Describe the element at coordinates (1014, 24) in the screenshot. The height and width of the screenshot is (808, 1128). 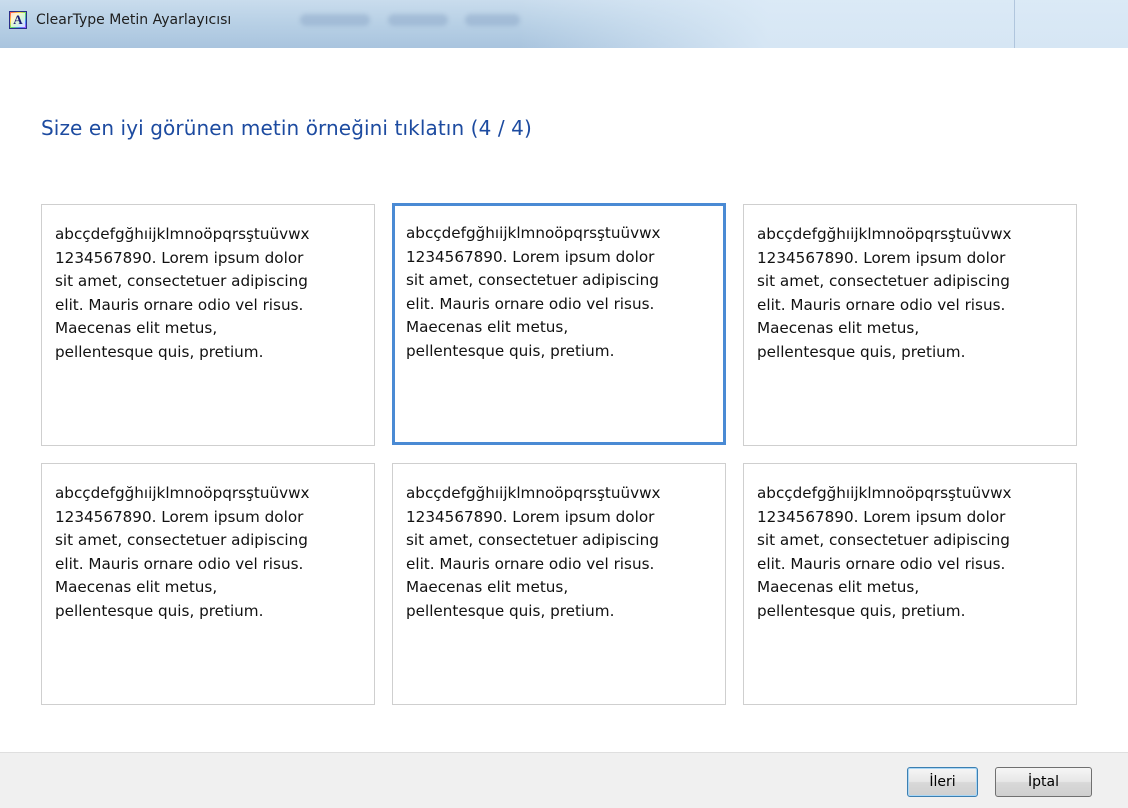
I see `title-bar-divider` at that location.